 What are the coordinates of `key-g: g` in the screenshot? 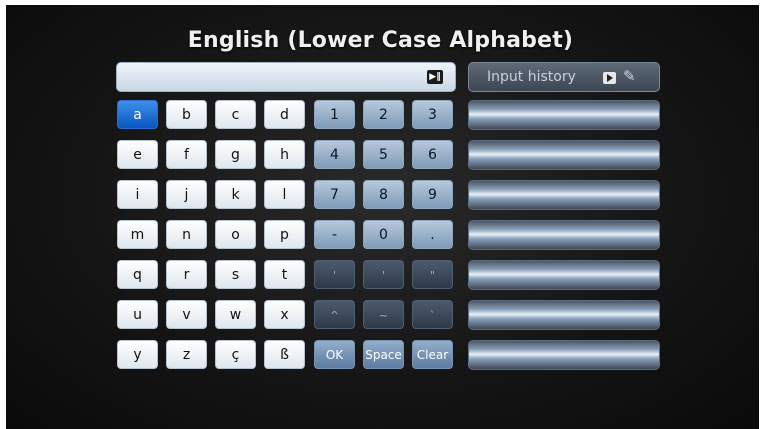 It's located at (235, 154).